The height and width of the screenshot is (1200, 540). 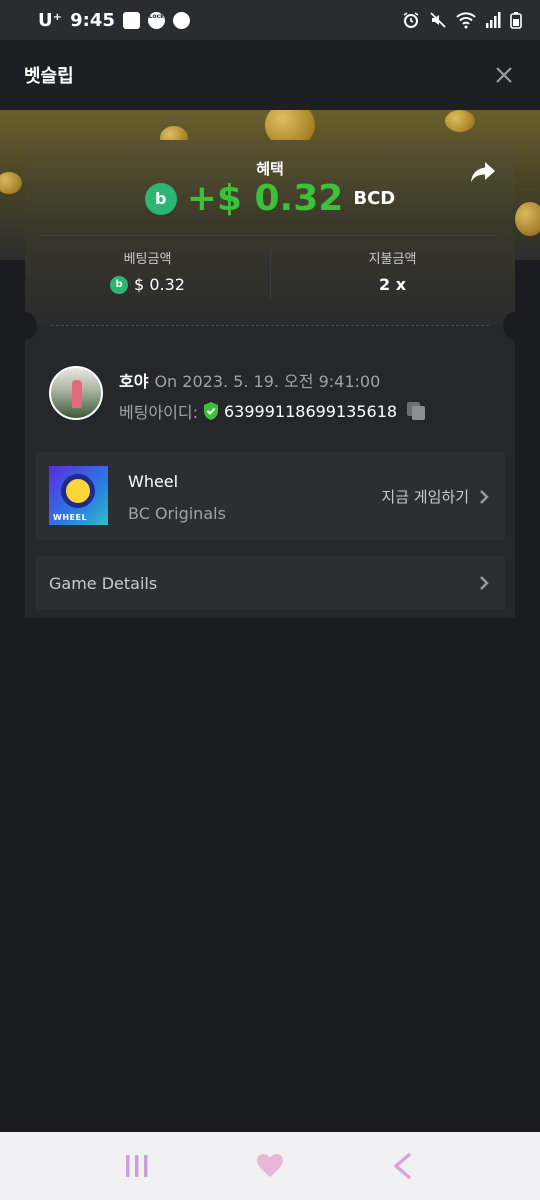 I want to click on bet-amount-value-row: b $ 0.32, so click(x=147, y=284).